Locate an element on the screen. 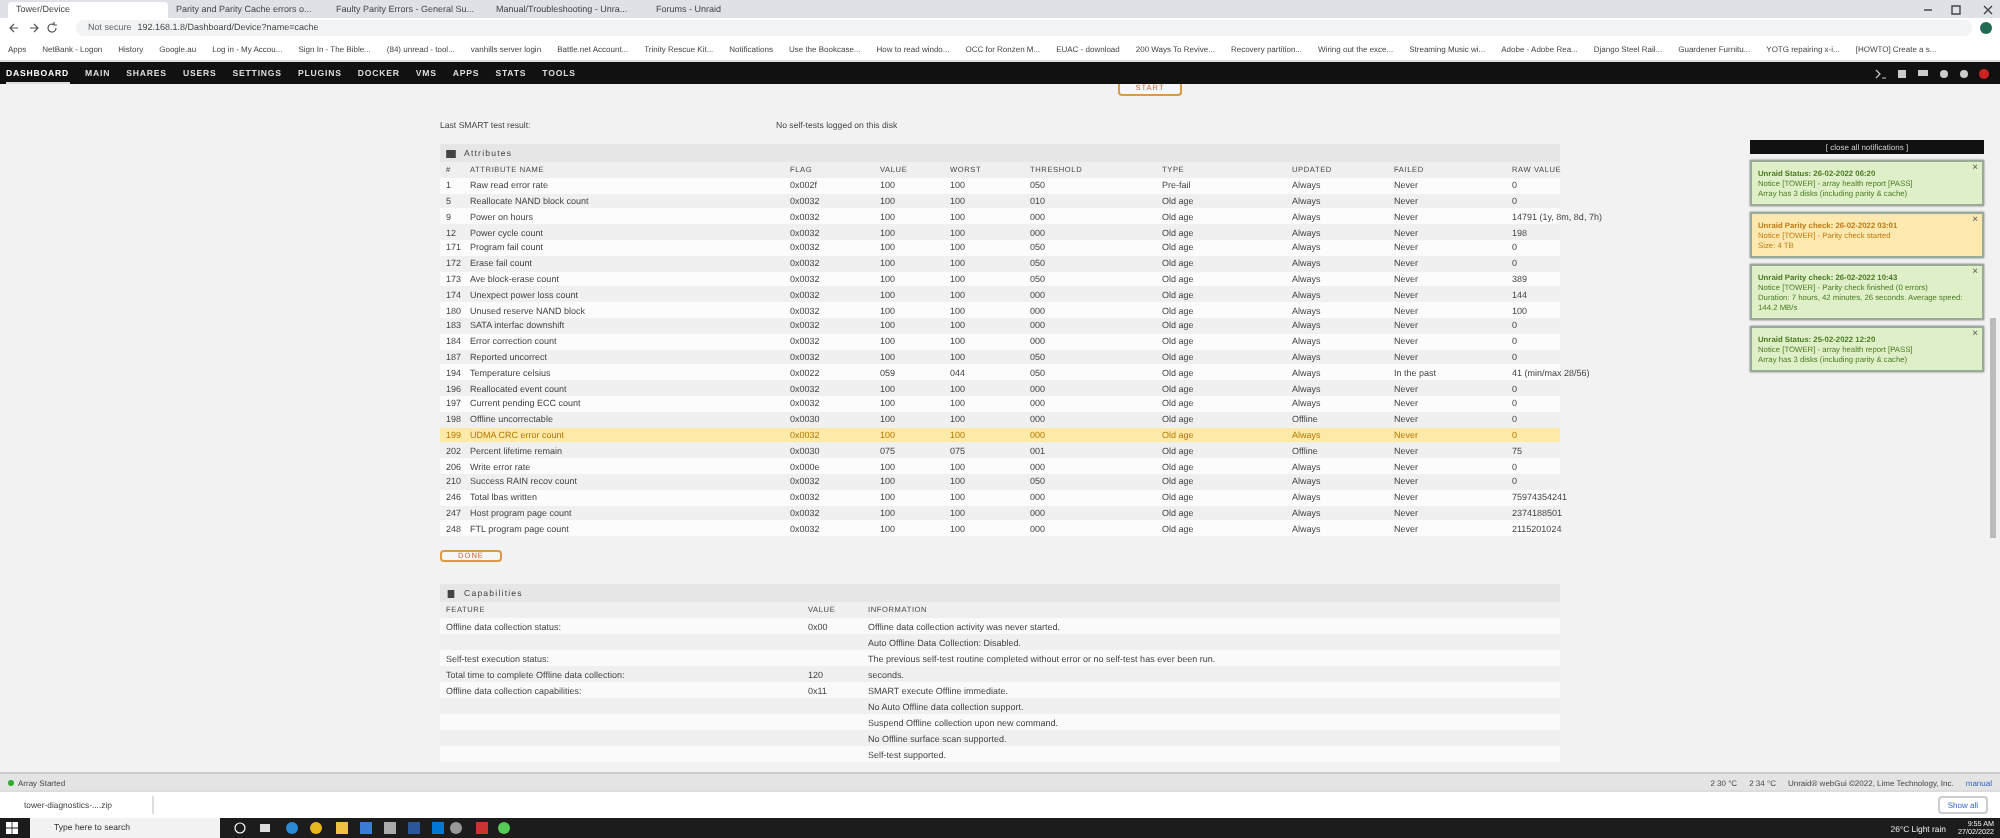 The height and width of the screenshot is (838, 2000). profile-avatar-icon is located at coordinates (1986, 28).